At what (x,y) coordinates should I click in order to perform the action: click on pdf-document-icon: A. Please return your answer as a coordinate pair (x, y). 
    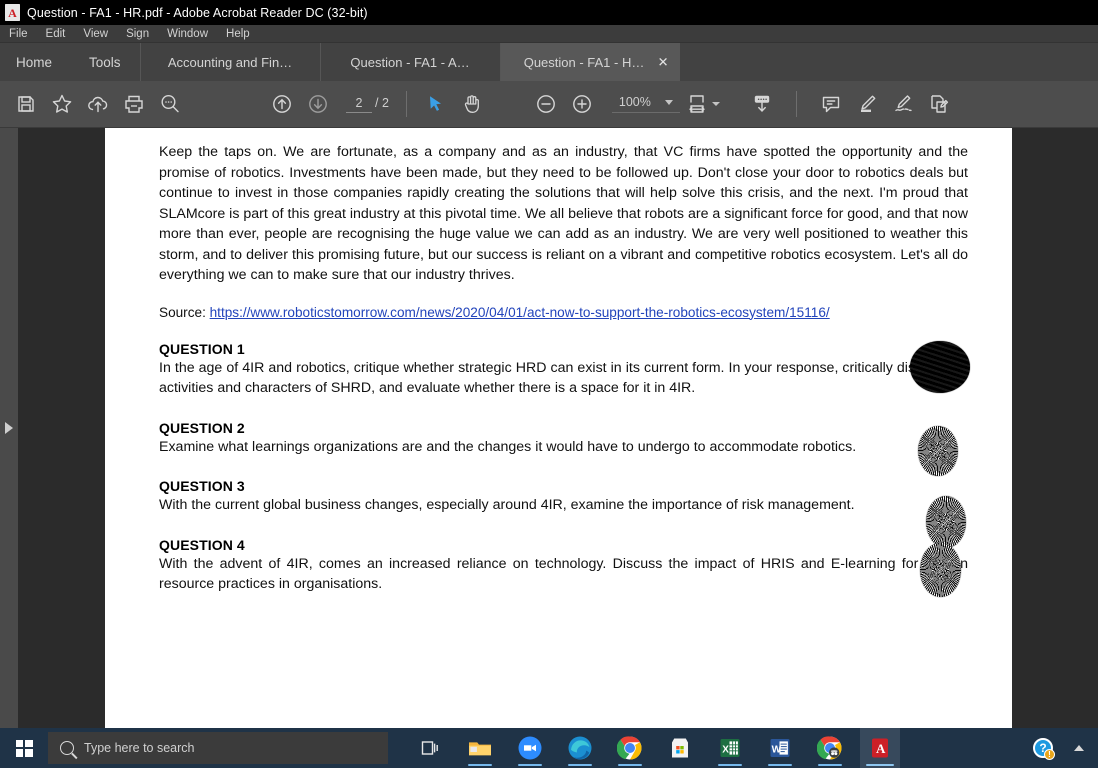
    Looking at the image, I should click on (12, 12).